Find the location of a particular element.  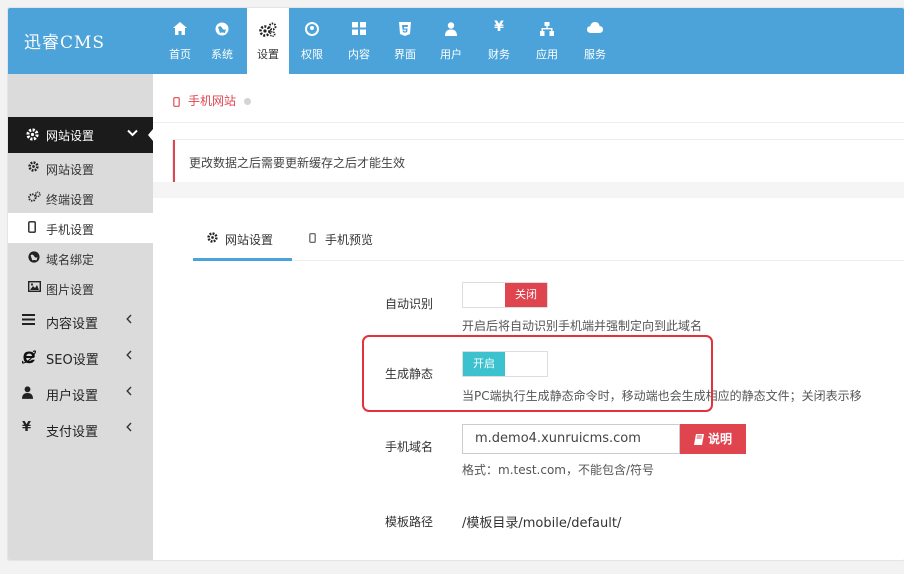

nav-home: 首页 is located at coordinates (180, 41).